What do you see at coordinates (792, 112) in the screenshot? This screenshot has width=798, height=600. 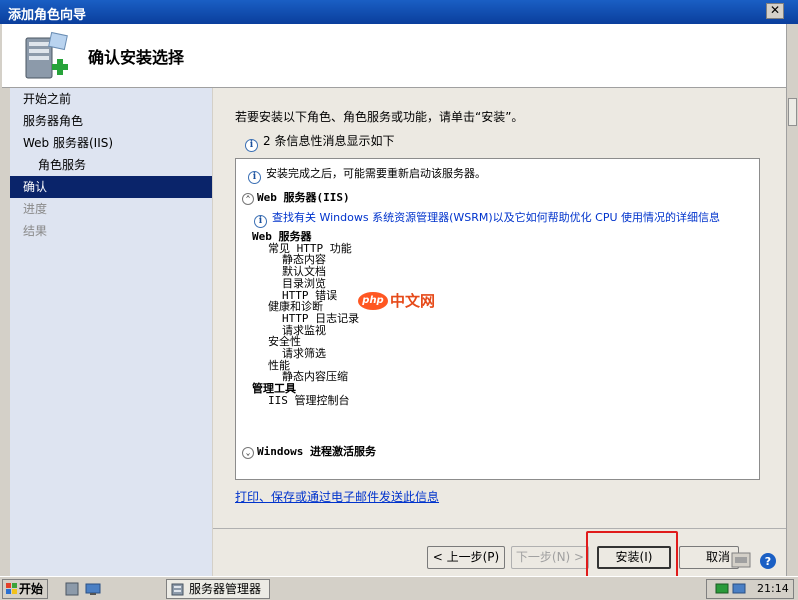 I see `scrollbar-thumb` at bounding box center [792, 112].